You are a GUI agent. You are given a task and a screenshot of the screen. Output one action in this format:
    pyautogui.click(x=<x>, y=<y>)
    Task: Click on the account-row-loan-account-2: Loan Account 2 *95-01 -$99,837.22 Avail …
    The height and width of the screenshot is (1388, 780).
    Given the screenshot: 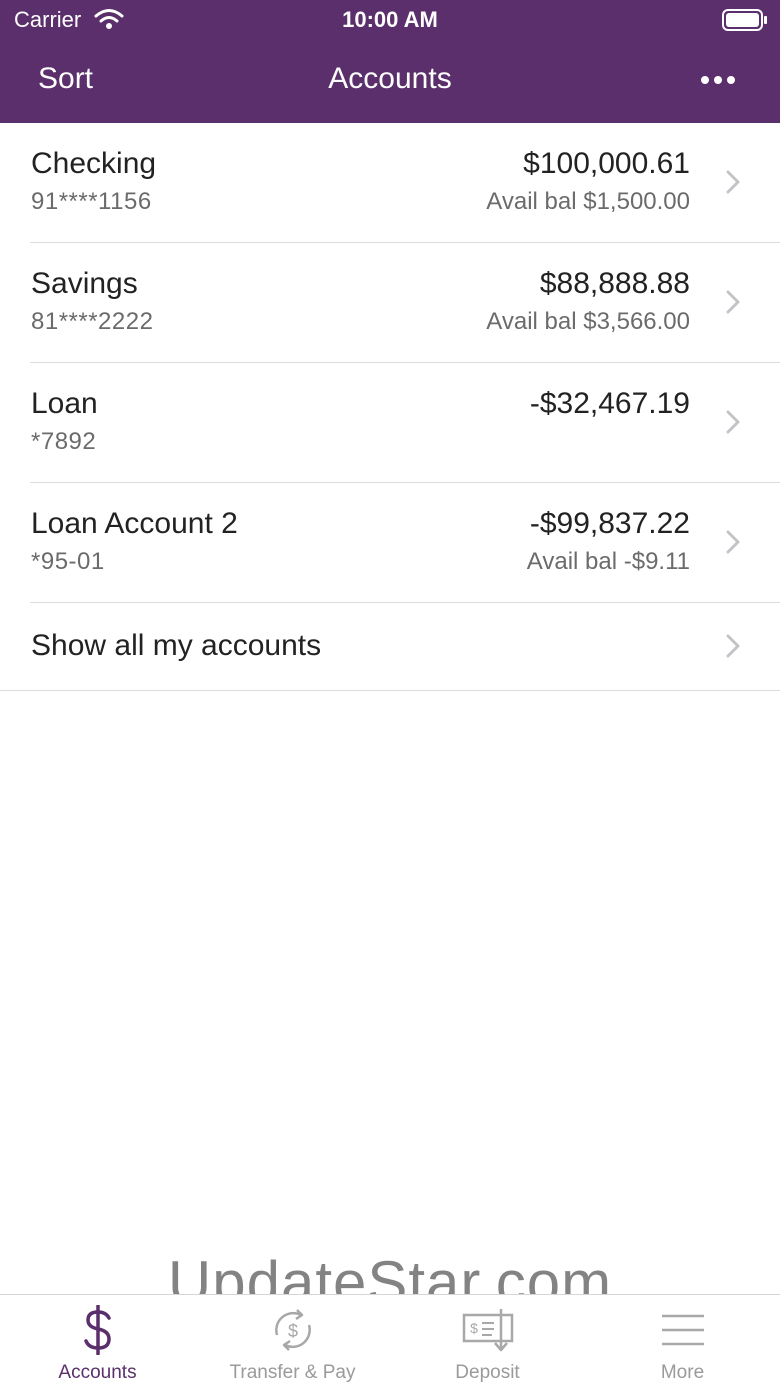 What is the action you would take?
    pyautogui.click(x=390, y=543)
    